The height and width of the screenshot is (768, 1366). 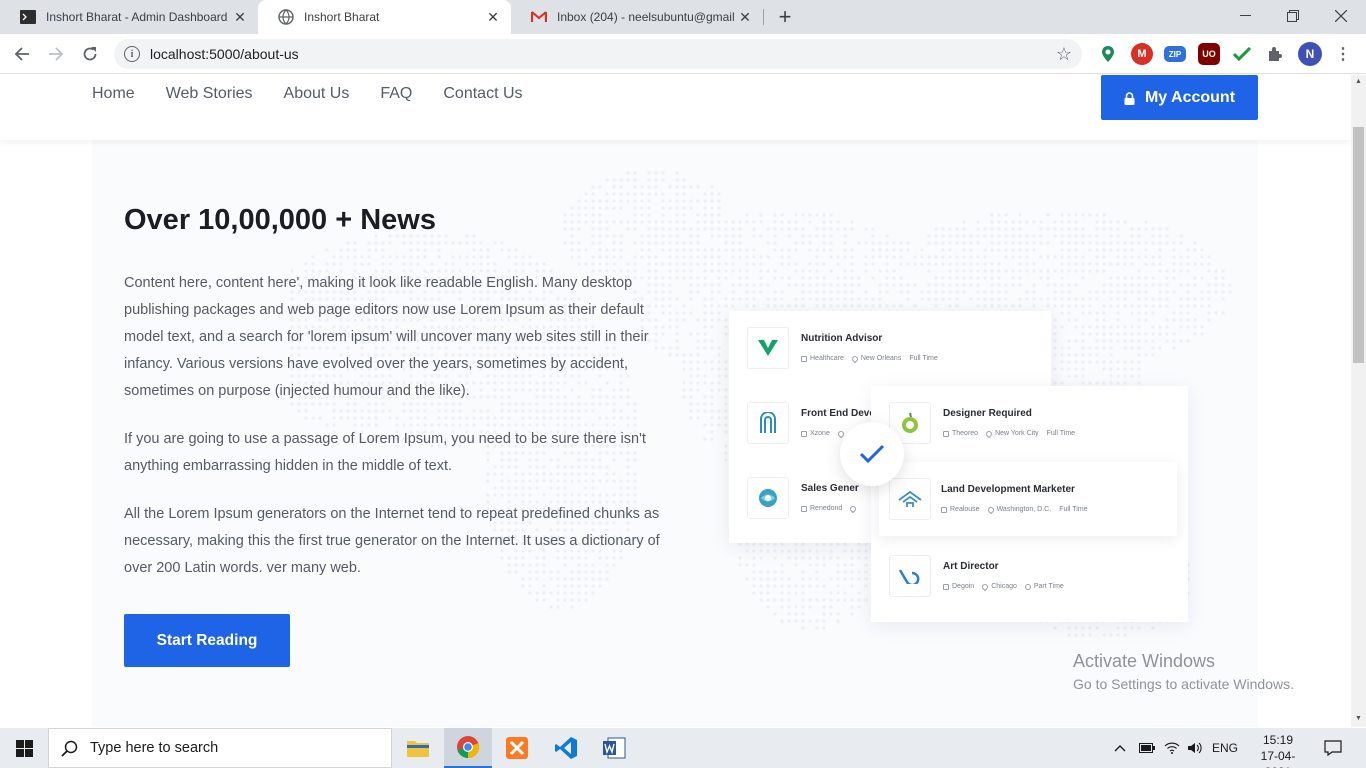 I want to click on reload-icon, so click(x=90, y=54).